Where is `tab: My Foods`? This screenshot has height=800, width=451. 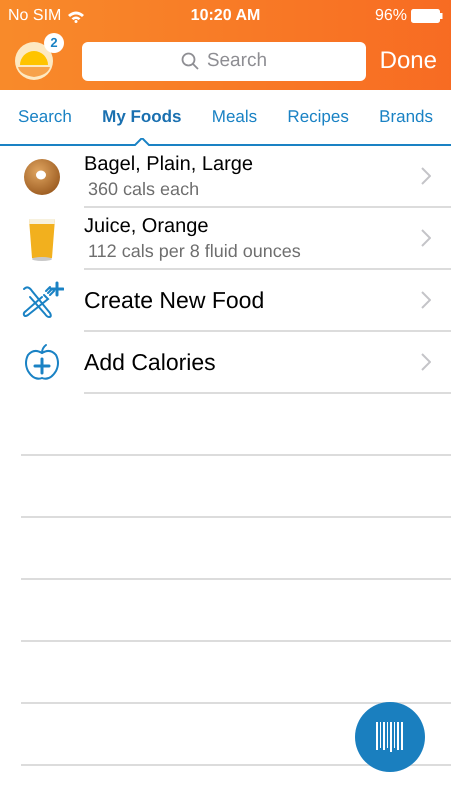
tab: My Foods is located at coordinates (142, 117).